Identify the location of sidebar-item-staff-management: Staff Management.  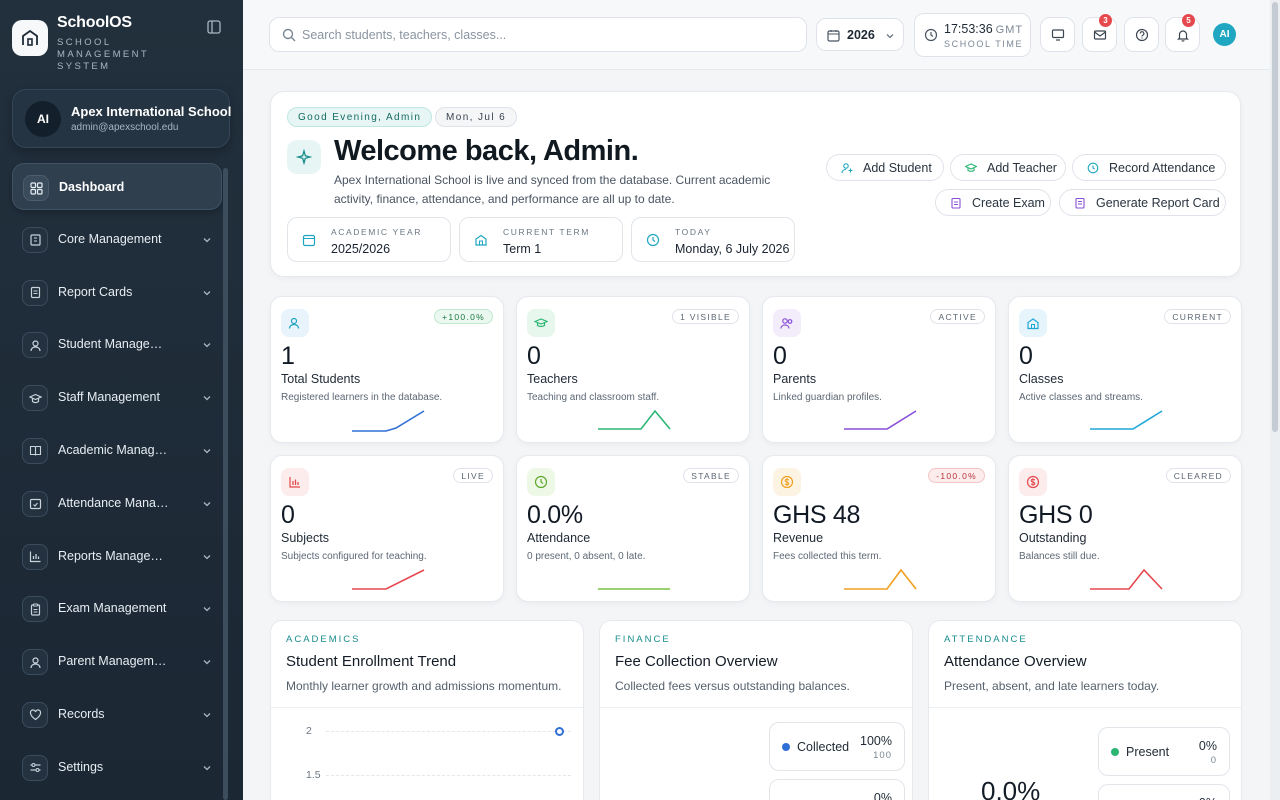
(117, 397).